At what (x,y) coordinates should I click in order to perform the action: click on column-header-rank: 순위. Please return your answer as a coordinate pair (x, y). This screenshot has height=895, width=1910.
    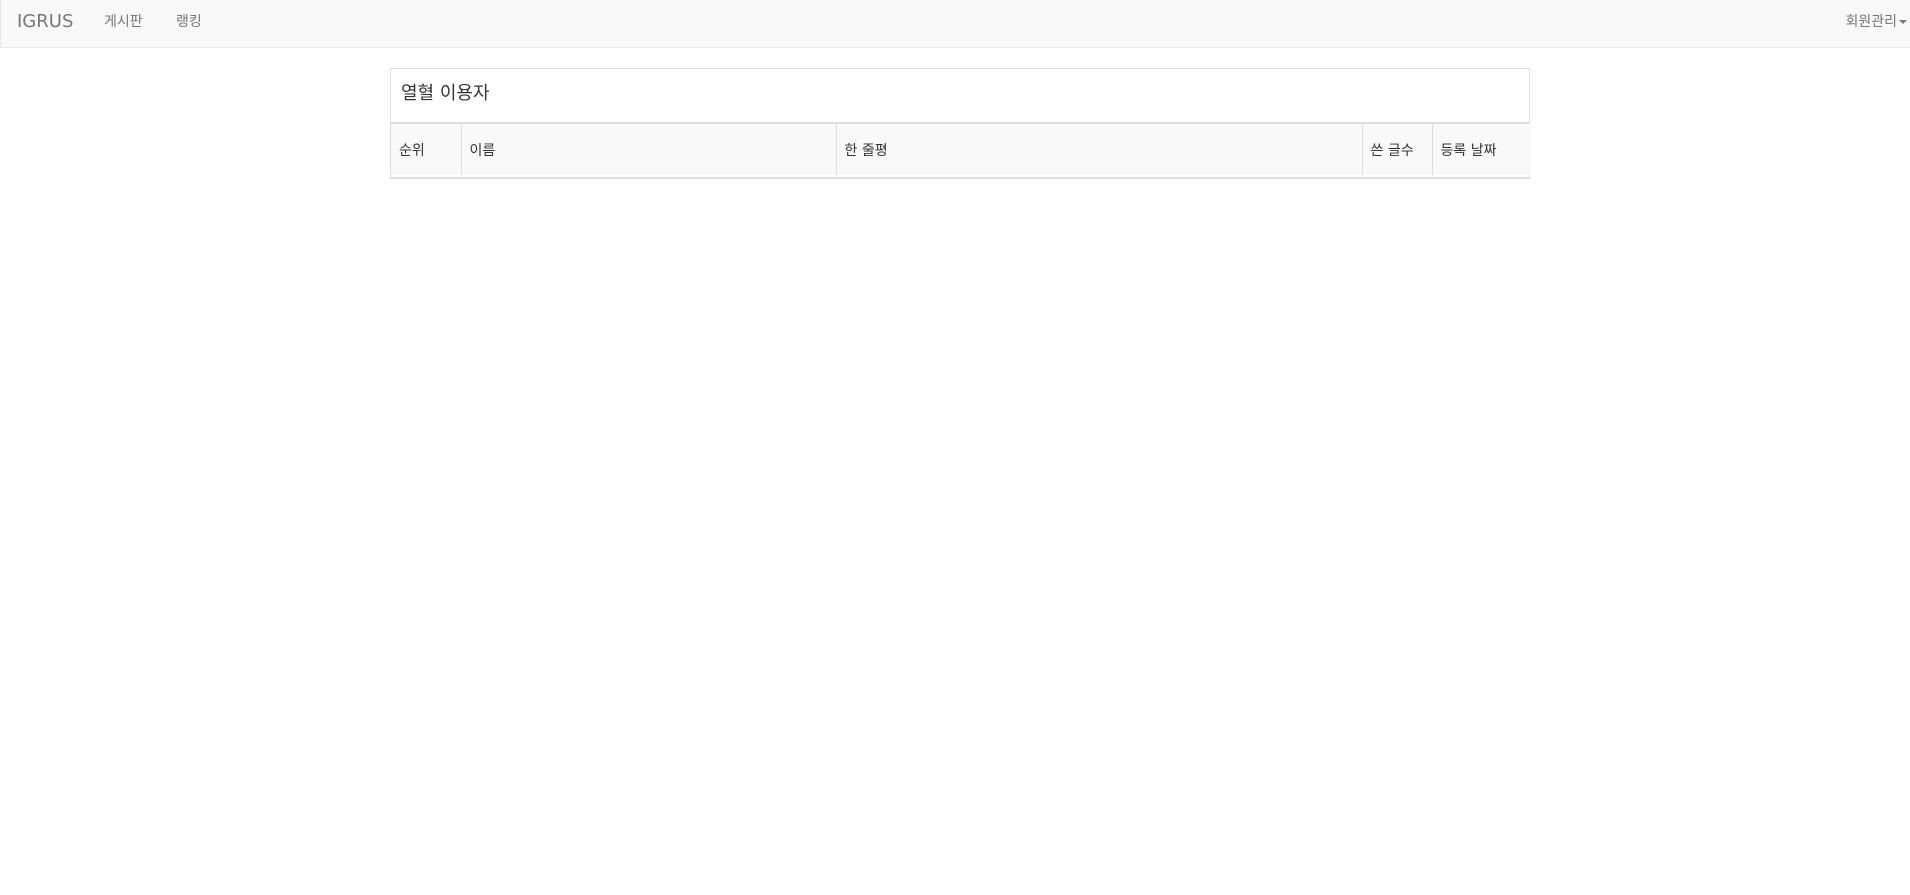
    Looking at the image, I should click on (426, 149).